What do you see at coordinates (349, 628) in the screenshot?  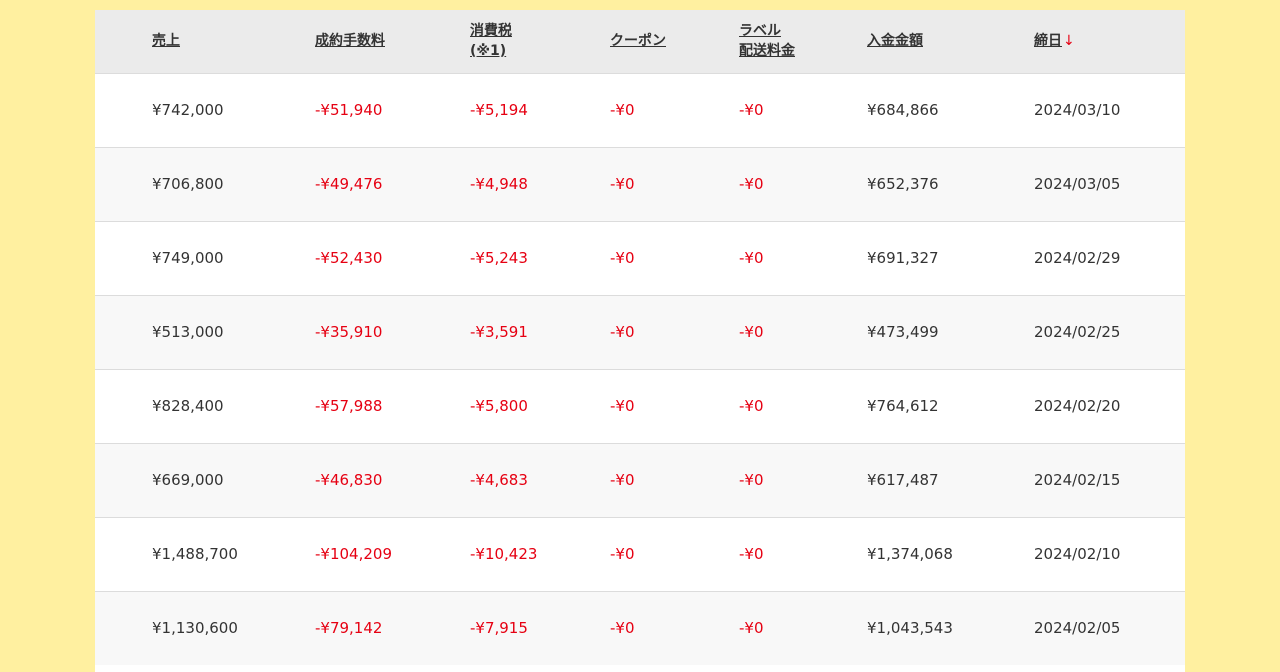 I see `cell-fee: -¥79,142` at bounding box center [349, 628].